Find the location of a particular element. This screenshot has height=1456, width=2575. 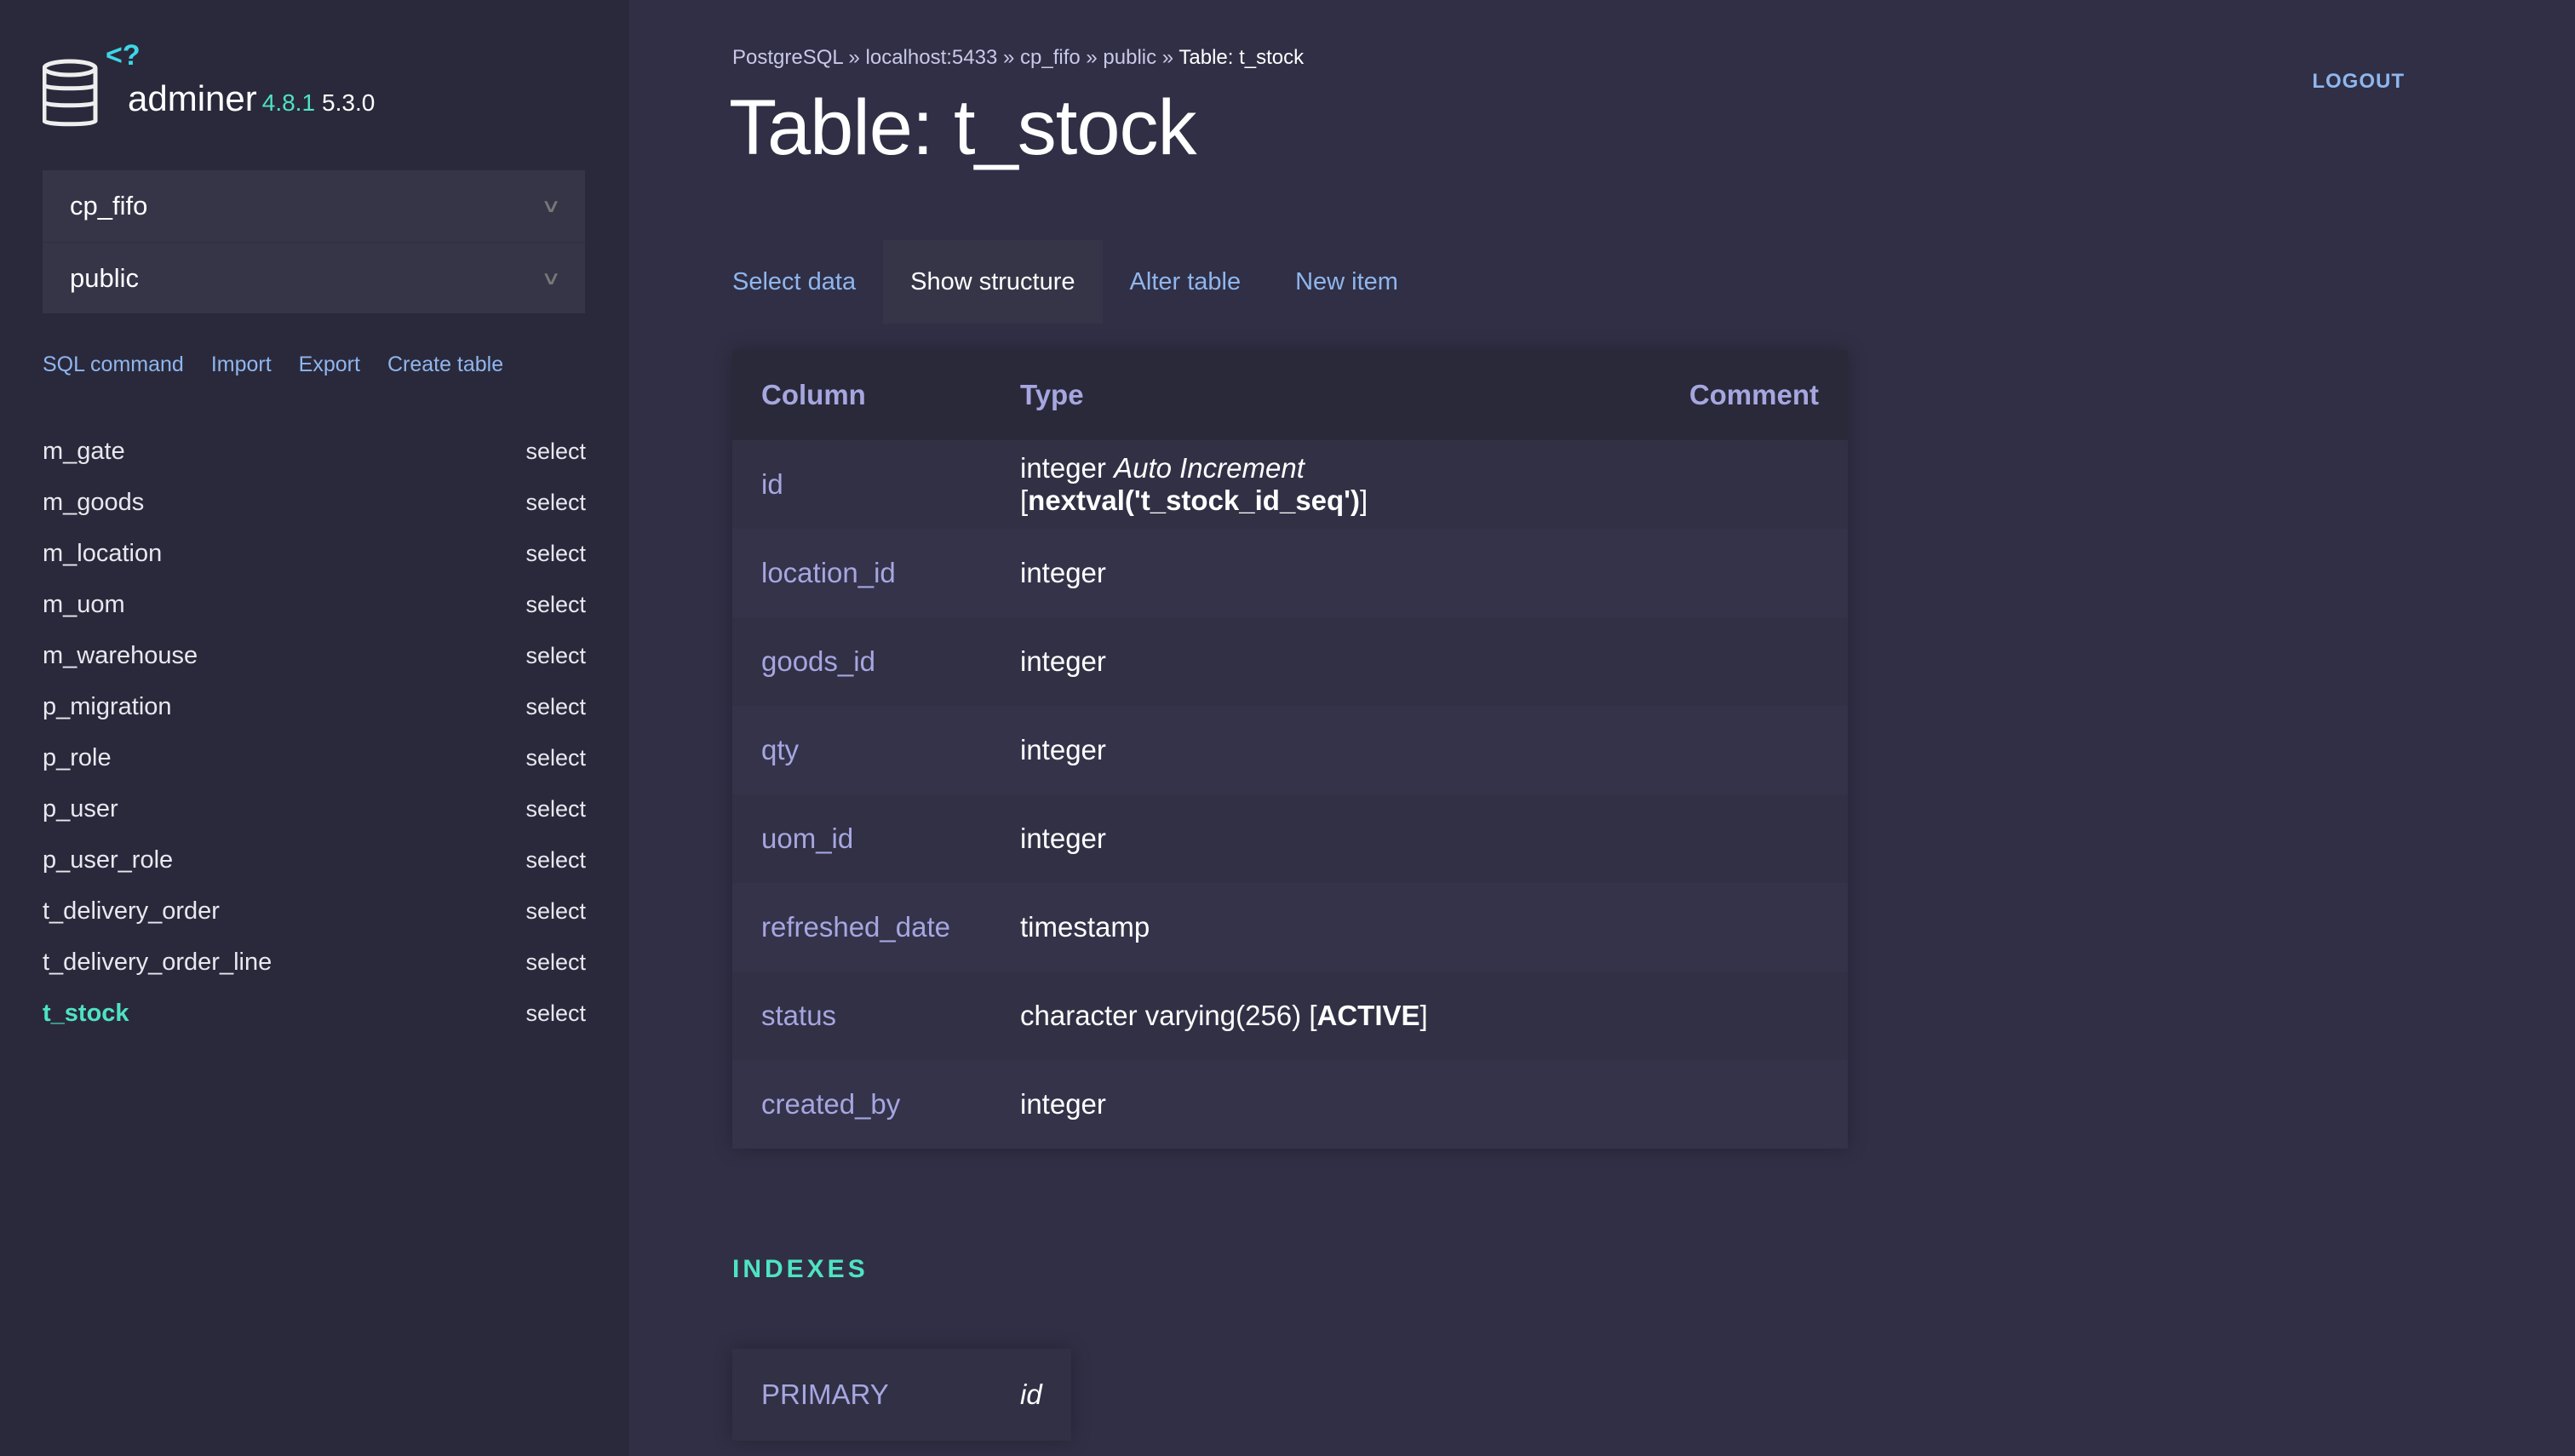

sidebar-table-item: m_uom select is located at coordinates (314, 605).